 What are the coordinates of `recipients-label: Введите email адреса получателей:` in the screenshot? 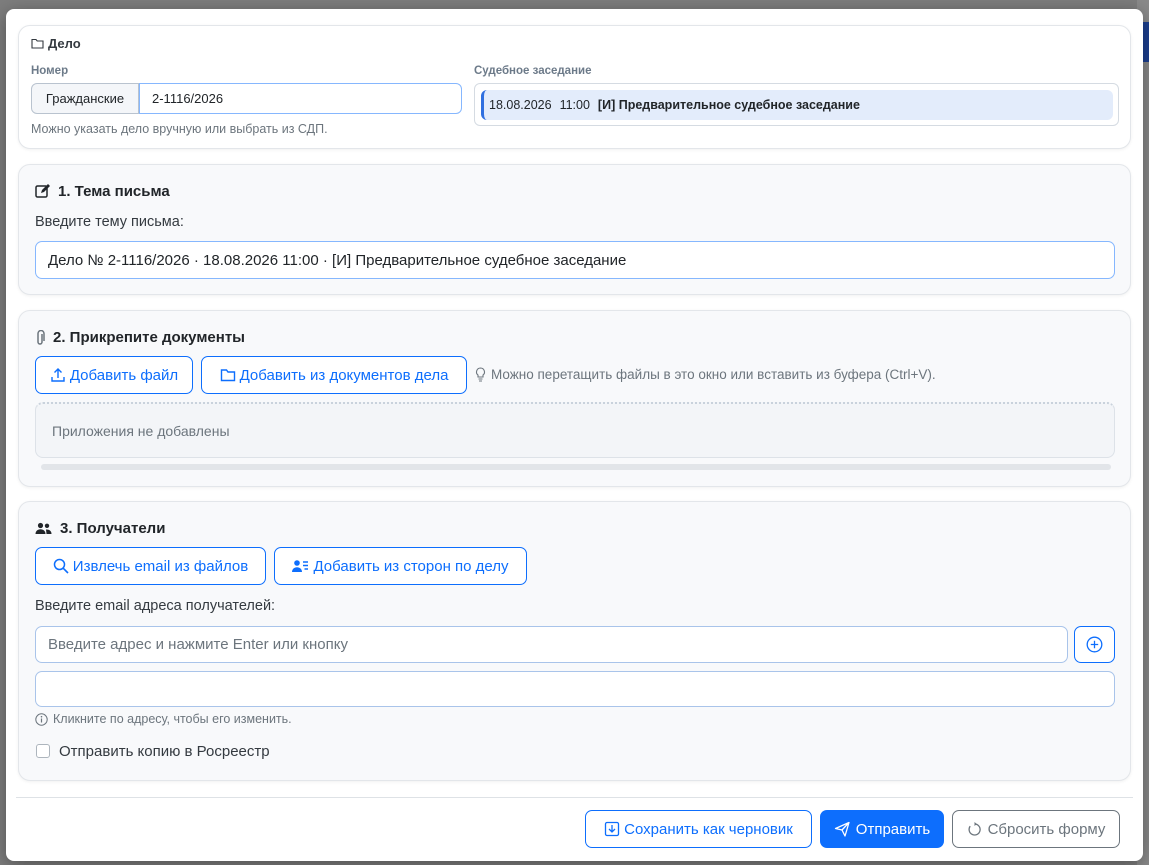 It's located at (155, 606).